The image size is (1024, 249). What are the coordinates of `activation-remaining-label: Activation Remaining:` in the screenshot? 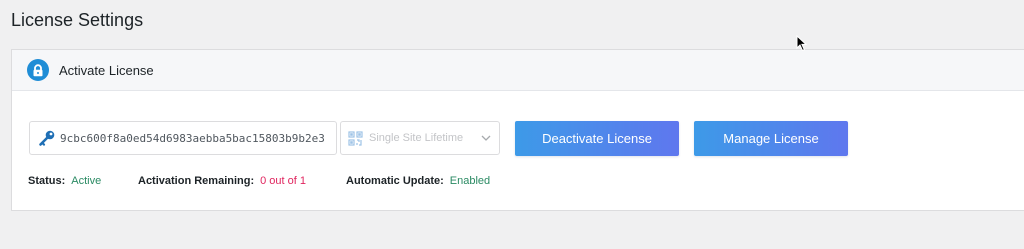 It's located at (196, 181).